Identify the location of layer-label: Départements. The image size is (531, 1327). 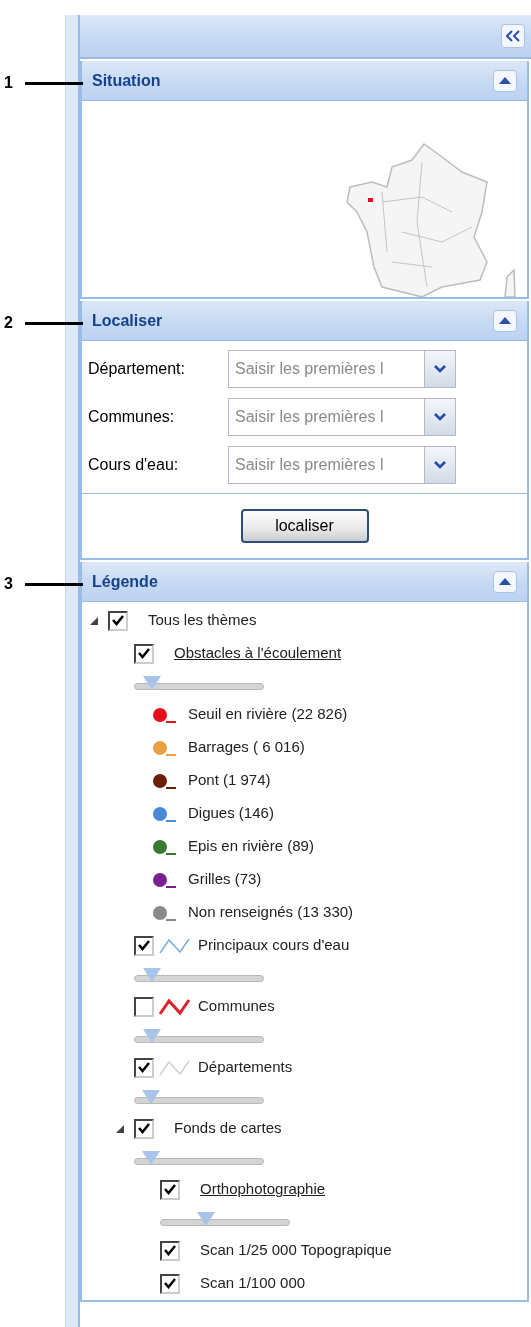
(245, 1067).